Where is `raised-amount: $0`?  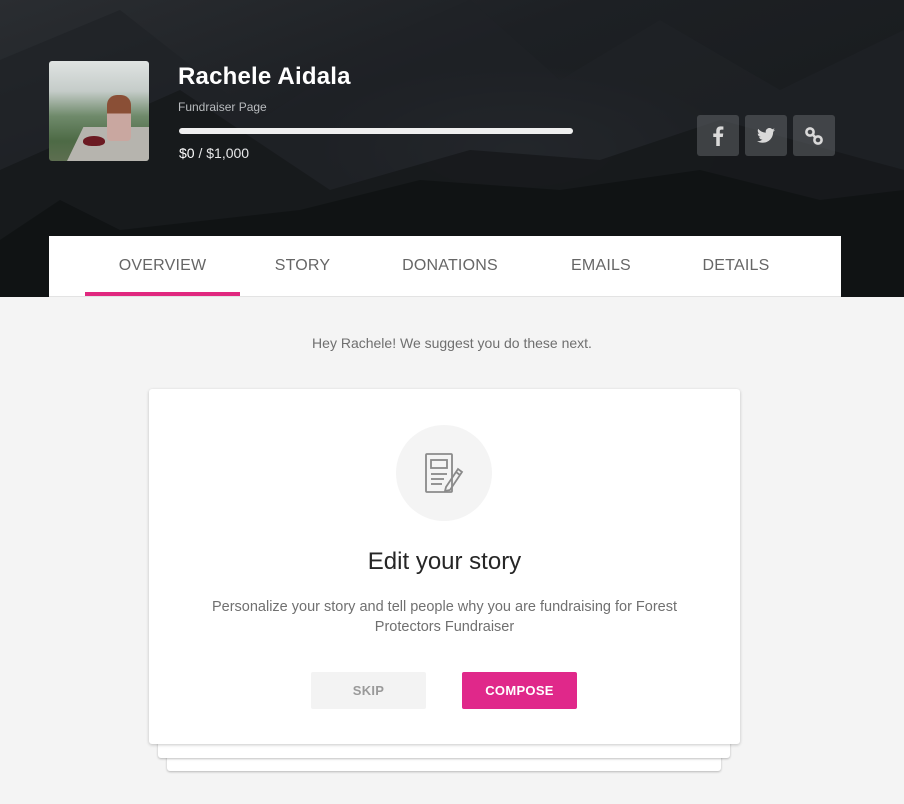 raised-amount: $0 is located at coordinates (187, 153).